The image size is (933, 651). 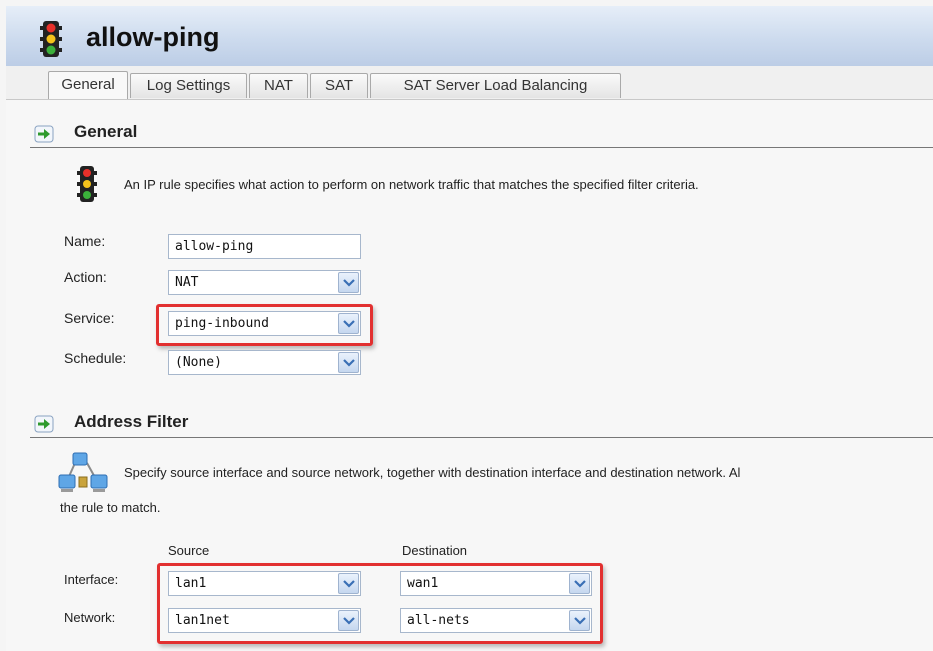 What do you see at coordinates (95, 358) in the screenshot?
I see `schedule-label: Schedule:` at bounding box center [95, 358].